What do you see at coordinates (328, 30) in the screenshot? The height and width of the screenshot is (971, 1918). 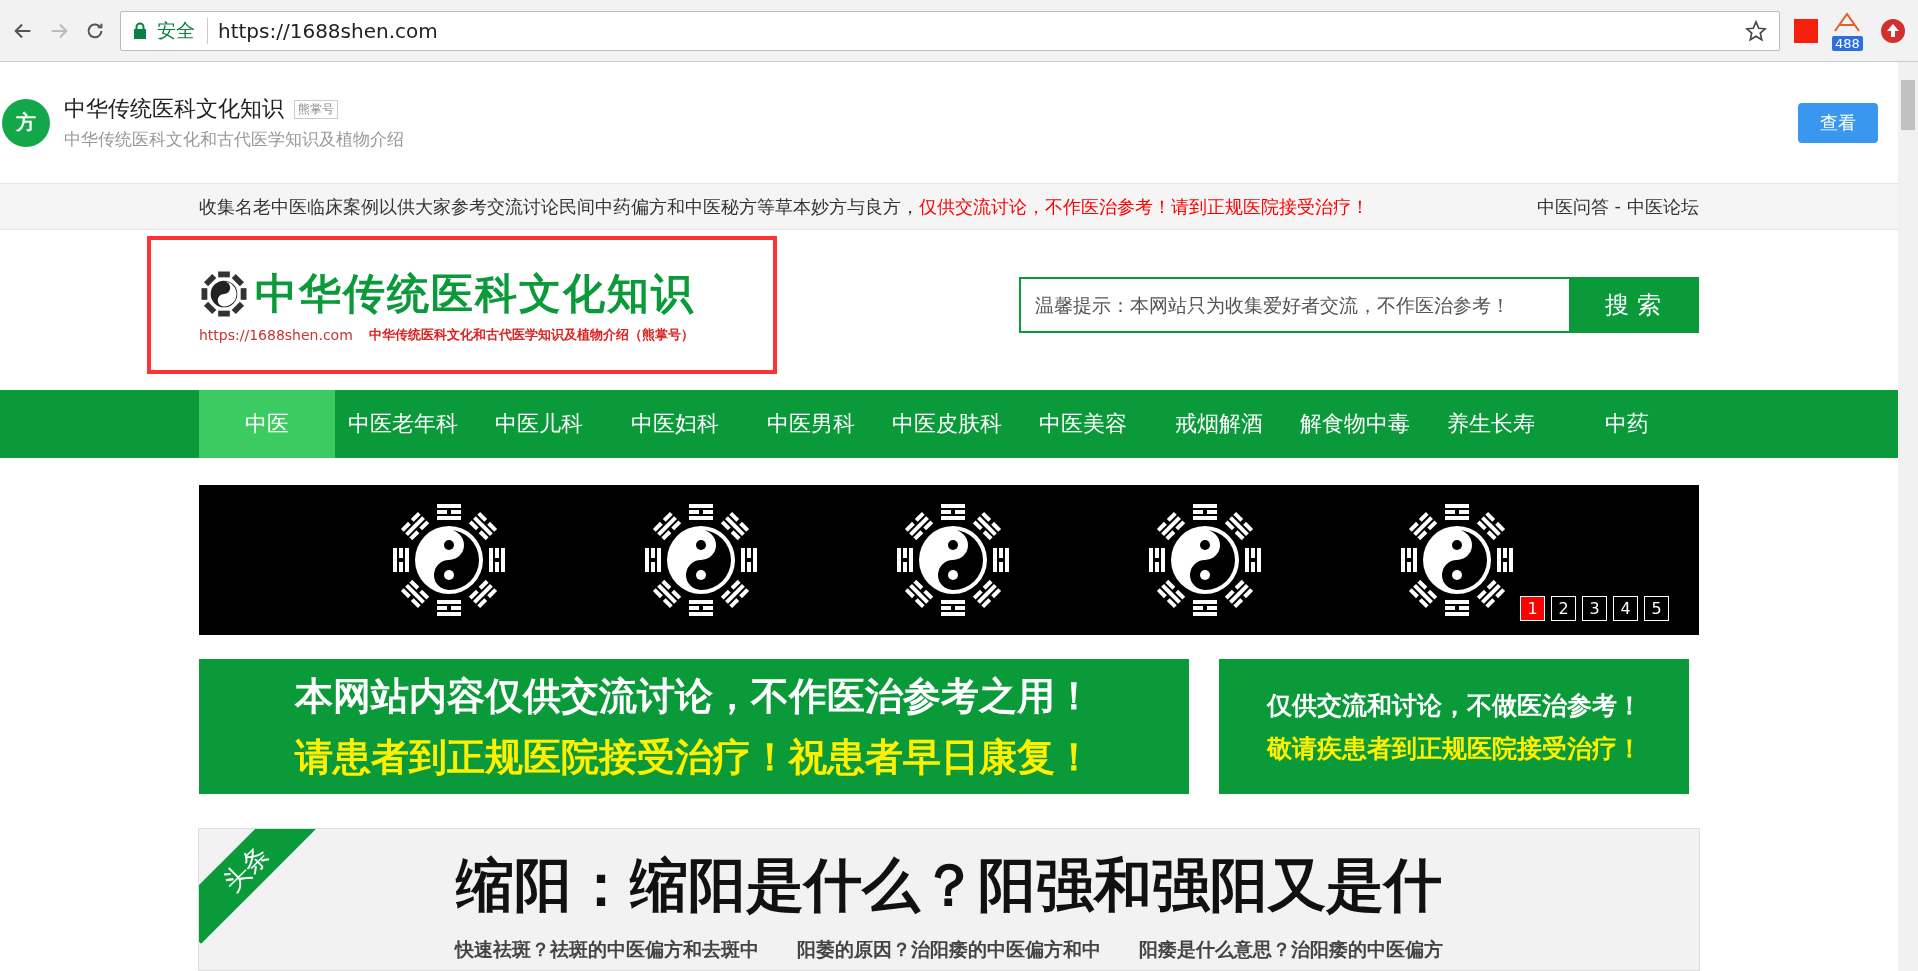 I see `url-text: https://1688shen.com` at bounding box center [328, 30].